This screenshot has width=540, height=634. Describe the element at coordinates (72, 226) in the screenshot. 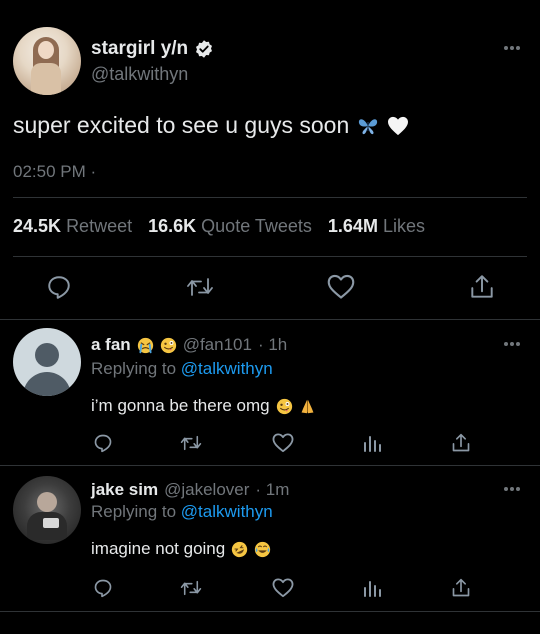

I see `retweet-stat: 24.5K Retweet` at that location.